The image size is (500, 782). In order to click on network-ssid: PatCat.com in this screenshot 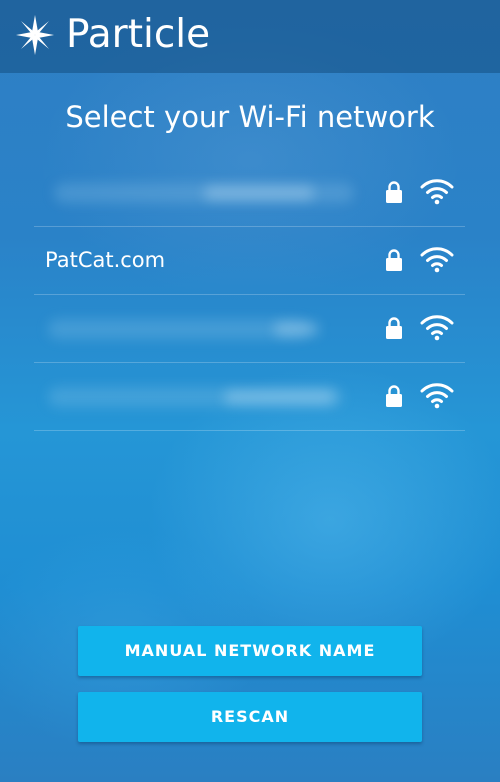, I will do `click(105, 260)`.